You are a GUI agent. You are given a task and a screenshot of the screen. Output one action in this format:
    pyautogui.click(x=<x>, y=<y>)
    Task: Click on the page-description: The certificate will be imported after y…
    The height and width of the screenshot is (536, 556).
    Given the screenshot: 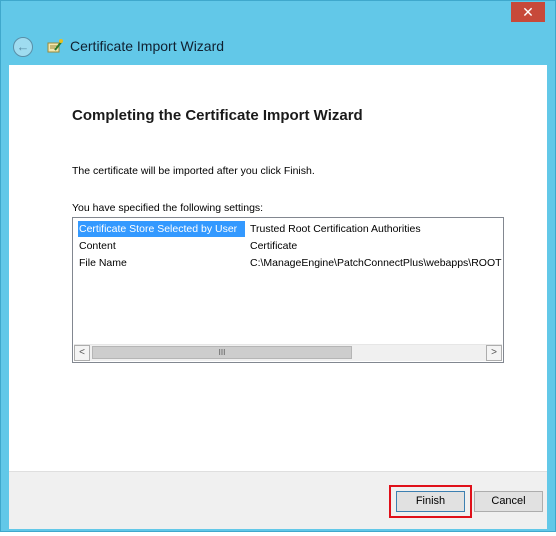 What is the action you would take?
    pyautogui.click(x=193, y=171)
    